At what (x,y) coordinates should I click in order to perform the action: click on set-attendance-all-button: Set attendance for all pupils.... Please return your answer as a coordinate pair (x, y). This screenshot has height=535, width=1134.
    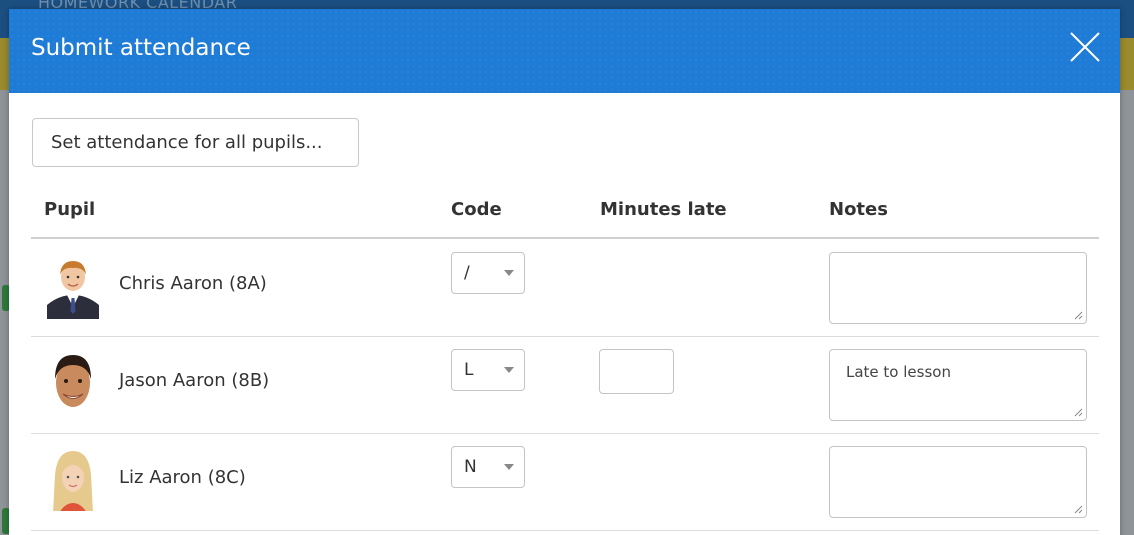
    Looking at the image, I should click on (195, 142).